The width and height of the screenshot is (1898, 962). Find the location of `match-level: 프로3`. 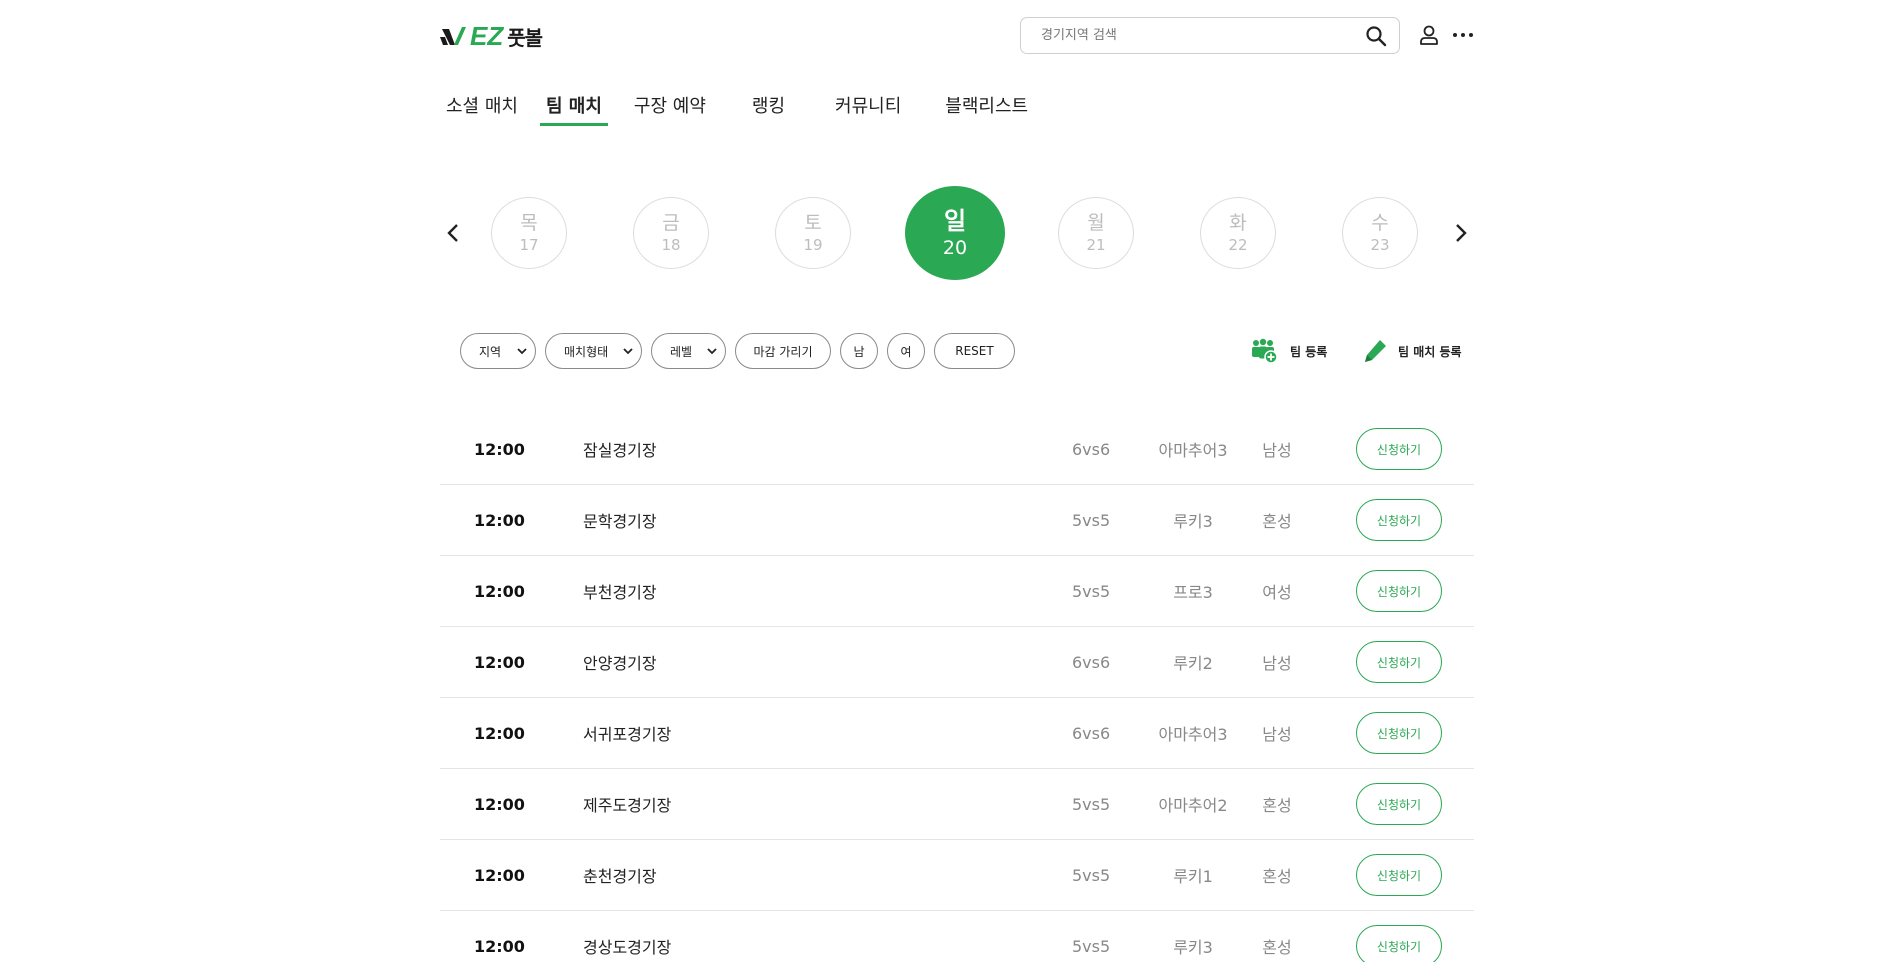

match-level: 프로3 is located at coordinates (1193, 592).